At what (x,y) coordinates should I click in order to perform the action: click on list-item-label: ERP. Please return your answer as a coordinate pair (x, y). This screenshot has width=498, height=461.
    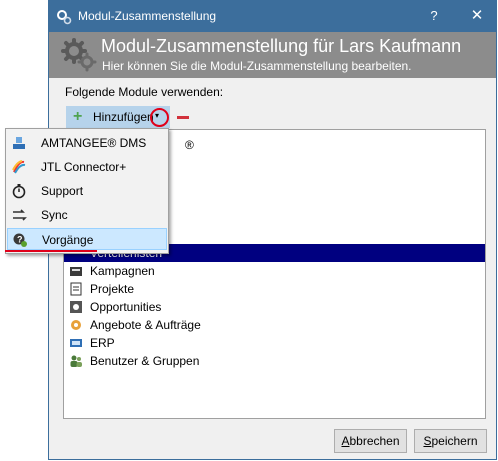
    Looking at the image, I should click on (102, 343).